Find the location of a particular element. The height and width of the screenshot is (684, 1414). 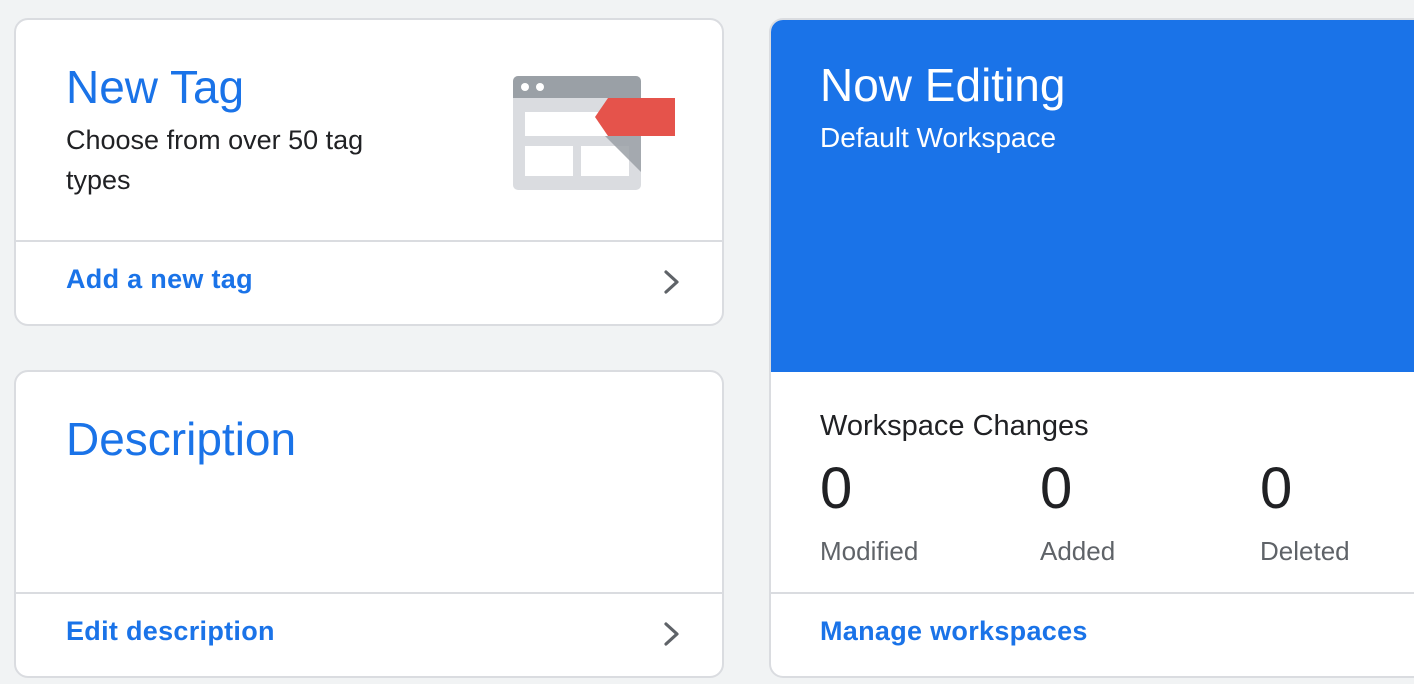

manage-workspaces-link: Manage workspaces is located at coordinates (1092, 634).